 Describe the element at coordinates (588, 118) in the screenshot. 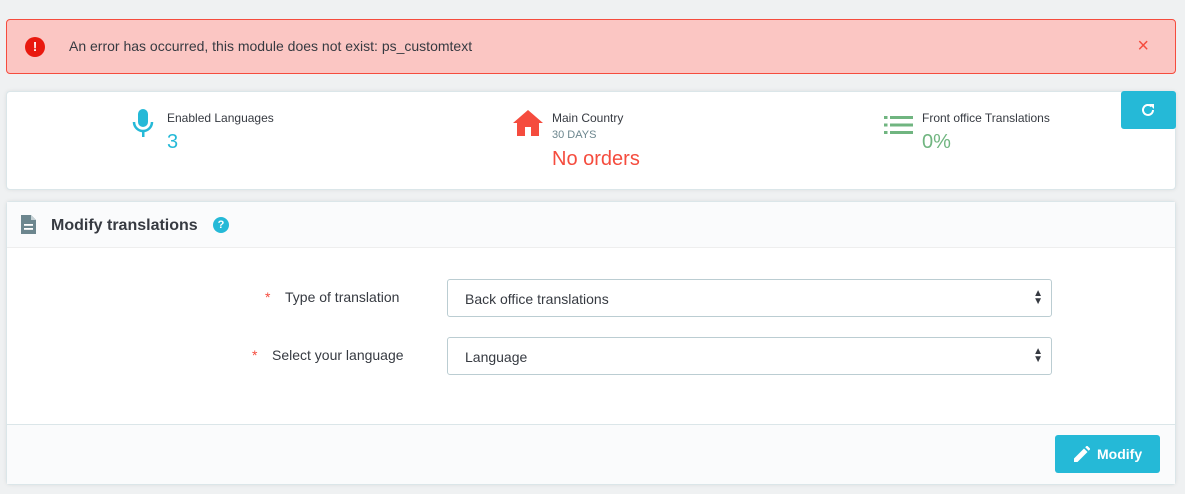

I see `kpi-label: Main Country` at that location.